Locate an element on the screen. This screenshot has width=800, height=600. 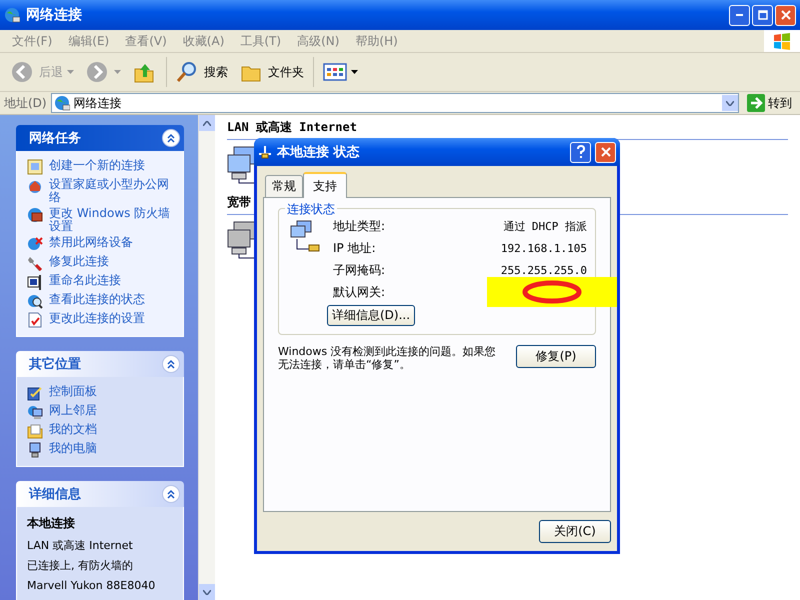
menu-item: 收藏(A) is located at coordinates (203, 41).